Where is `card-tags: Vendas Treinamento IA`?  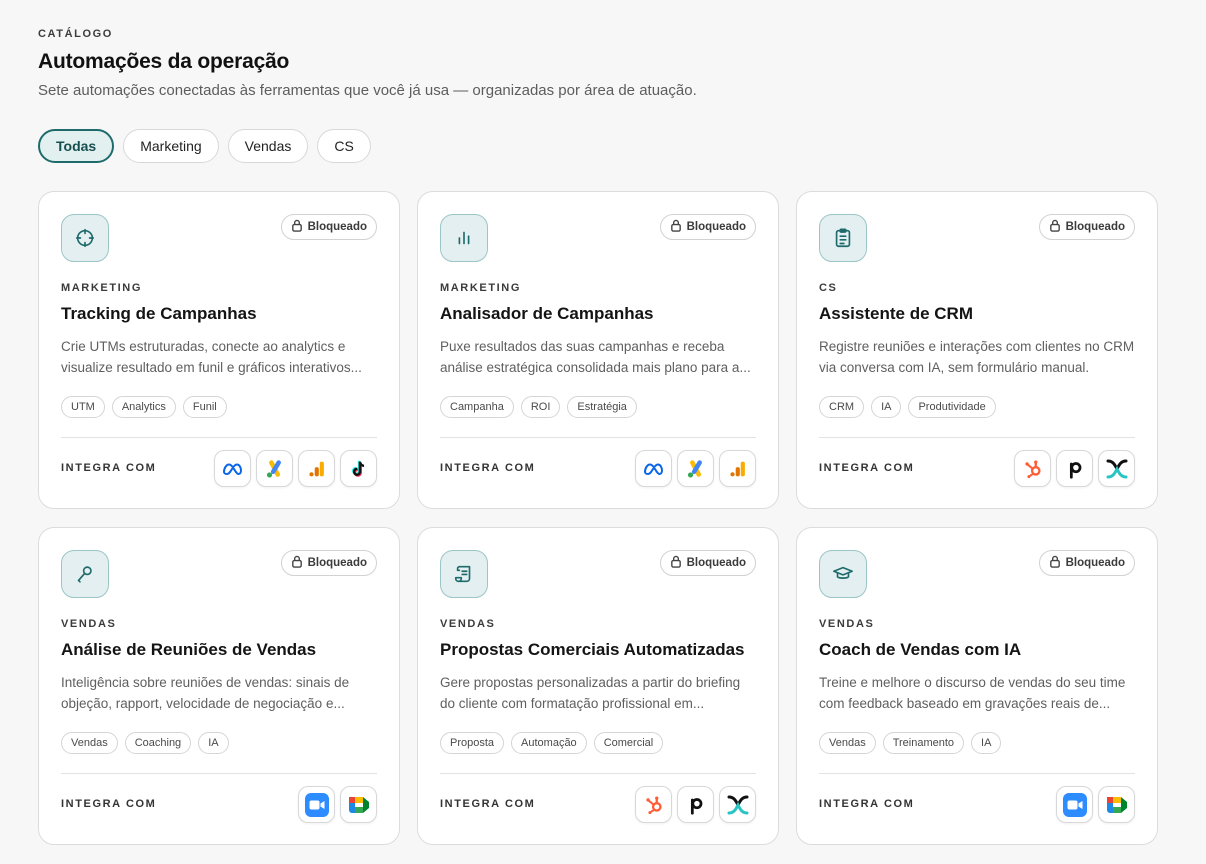
card-tags: Vendas Treinamento IA is located at coordinates (977, 743).